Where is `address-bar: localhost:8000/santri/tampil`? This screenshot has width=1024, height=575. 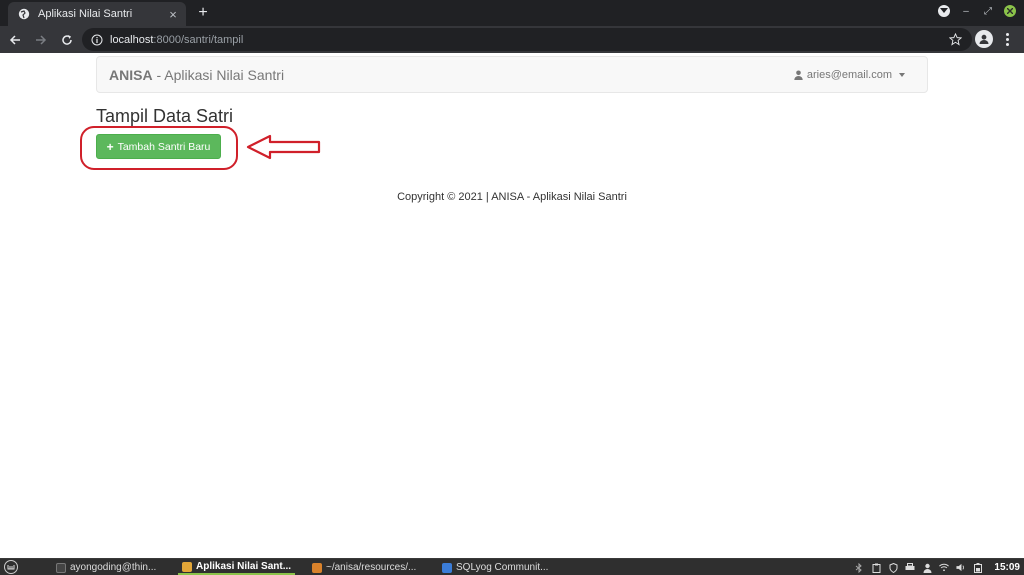
address-bar: localhost:8000/santri/tampil is located at coordinates (527, 39).